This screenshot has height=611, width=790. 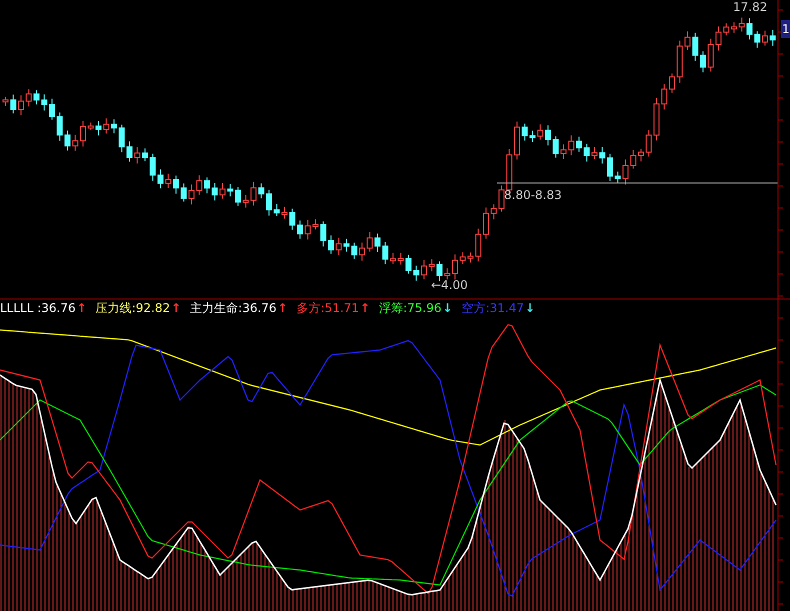 What do you see at coordinates (133, 308) in the screenshot?
I see `indicator-value: 压力线:92.82` at bounding box center [133, 308].